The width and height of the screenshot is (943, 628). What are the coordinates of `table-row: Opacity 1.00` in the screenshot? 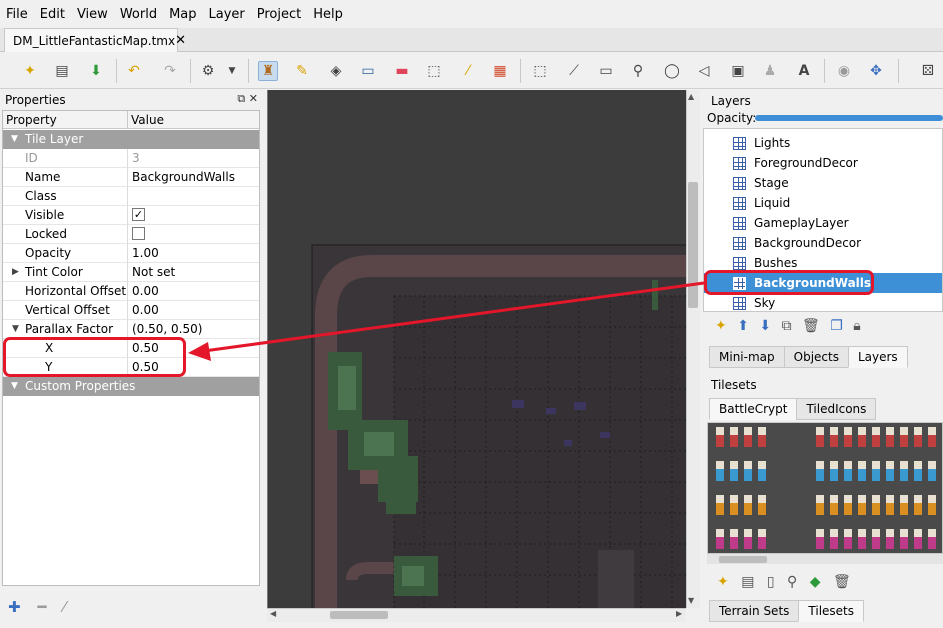 It's located at (131, 253).